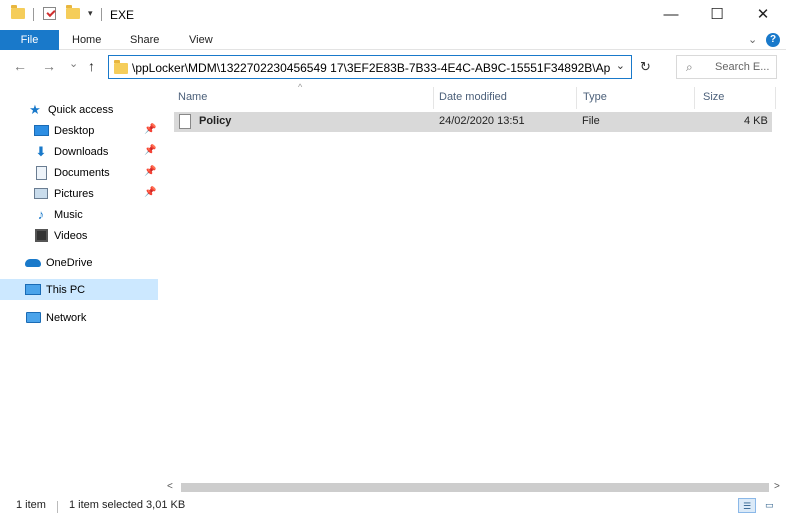  I want to click on scroll-right-button: >, so click(777, 486).